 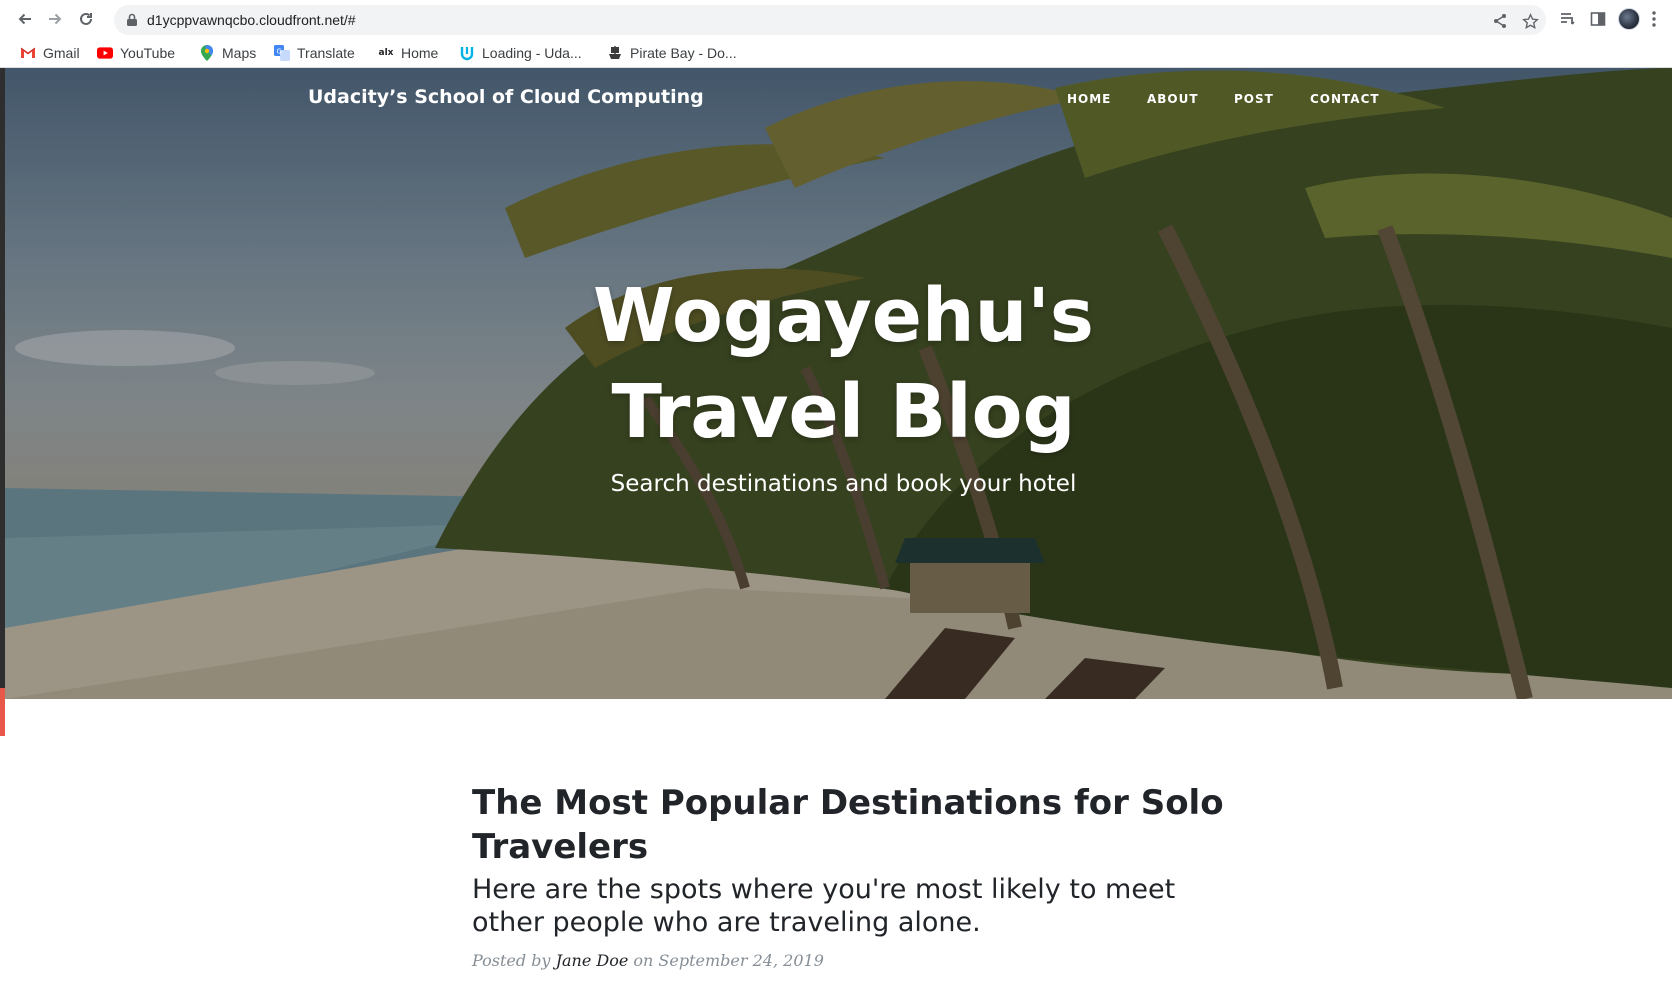 I want to click on bookmark-label: Home, so click(x=420, y=53).